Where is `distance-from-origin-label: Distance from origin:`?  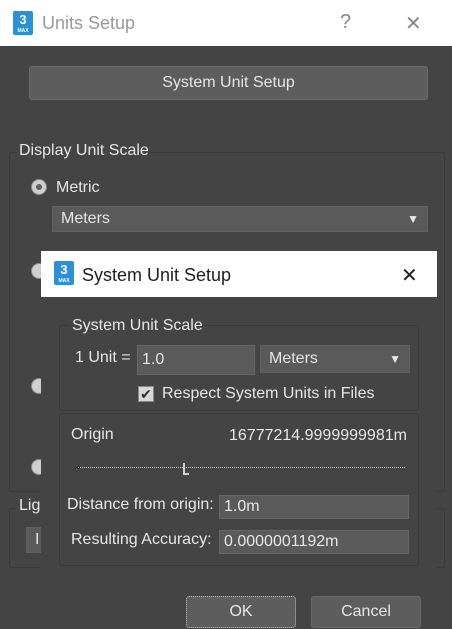 distance-from-origin-label: Distance from origin: is located at coordinates (140, 504).